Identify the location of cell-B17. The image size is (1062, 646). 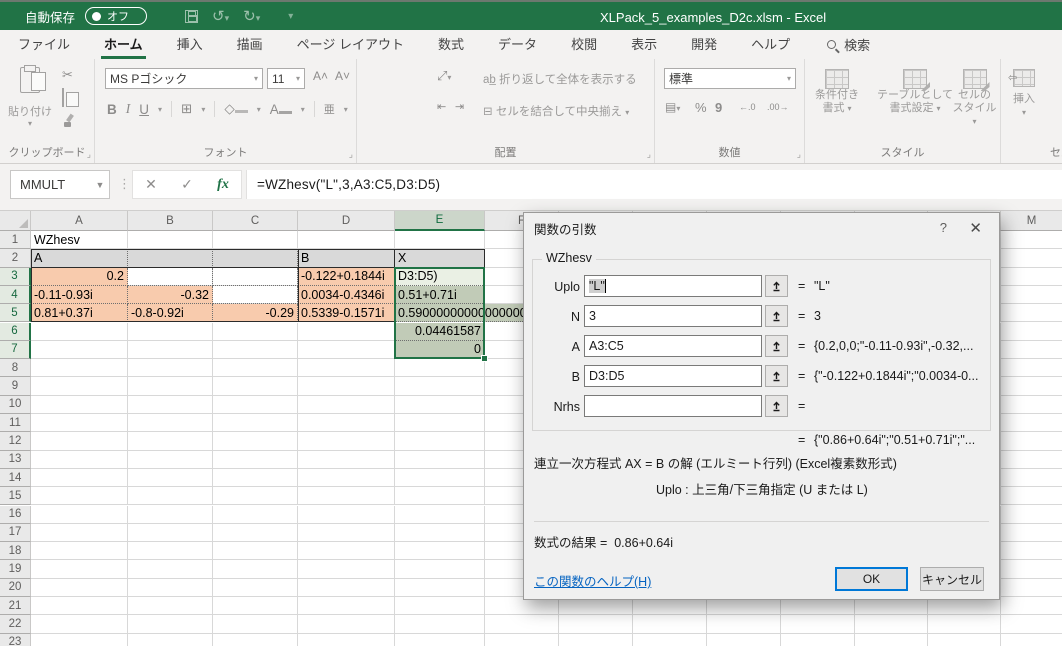
(170, 533).